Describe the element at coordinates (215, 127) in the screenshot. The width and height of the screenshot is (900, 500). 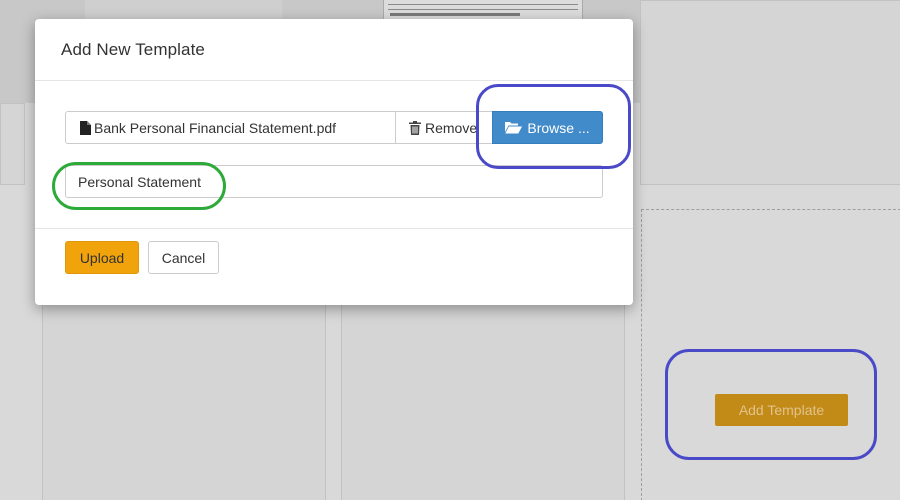
I see `file-name: Bank Personal Financial Statement.pdf` at that location.